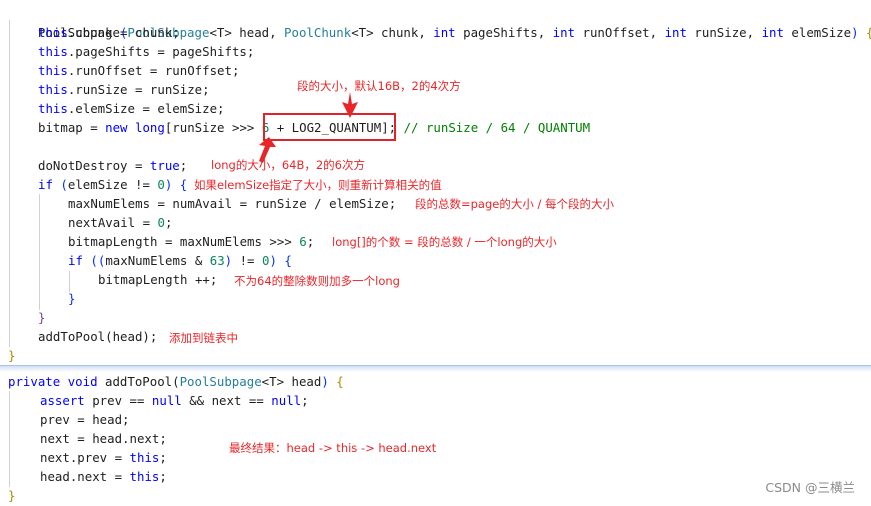 The image size is (871, 506). What do you see at coordinates (247, 260) in the screenshot?
I see `token: !=` at bounding box center [247, 260].